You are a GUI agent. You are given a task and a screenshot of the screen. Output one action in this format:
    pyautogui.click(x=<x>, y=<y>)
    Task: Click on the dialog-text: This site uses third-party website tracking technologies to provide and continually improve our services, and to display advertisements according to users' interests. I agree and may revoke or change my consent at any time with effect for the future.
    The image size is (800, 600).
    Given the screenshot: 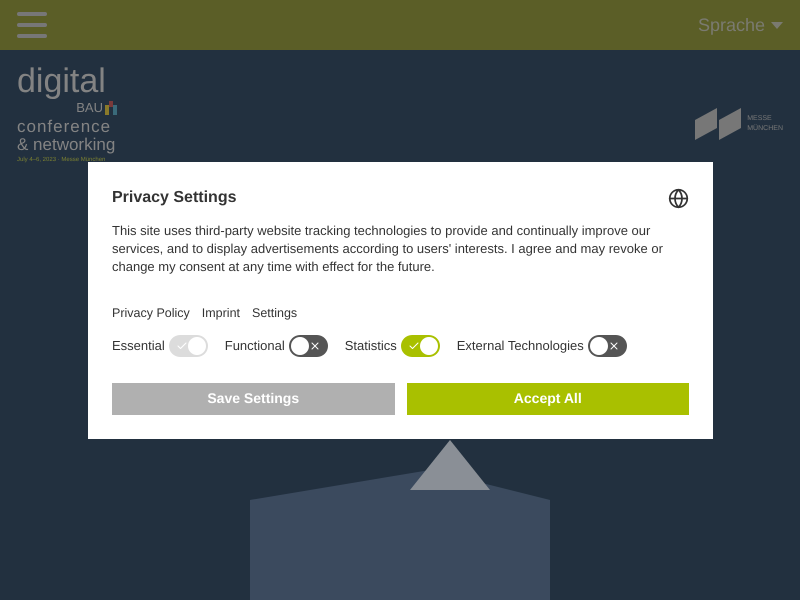 What is the action you would take?
    pyautogui.click(x=388, y=249)
    